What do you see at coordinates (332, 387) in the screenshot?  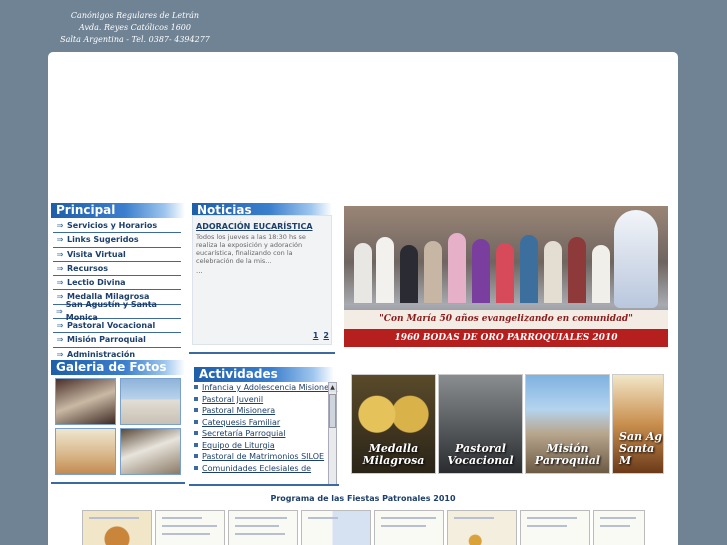 I see `scroll-up-icon: ▲` at bounding box center [332, 387].